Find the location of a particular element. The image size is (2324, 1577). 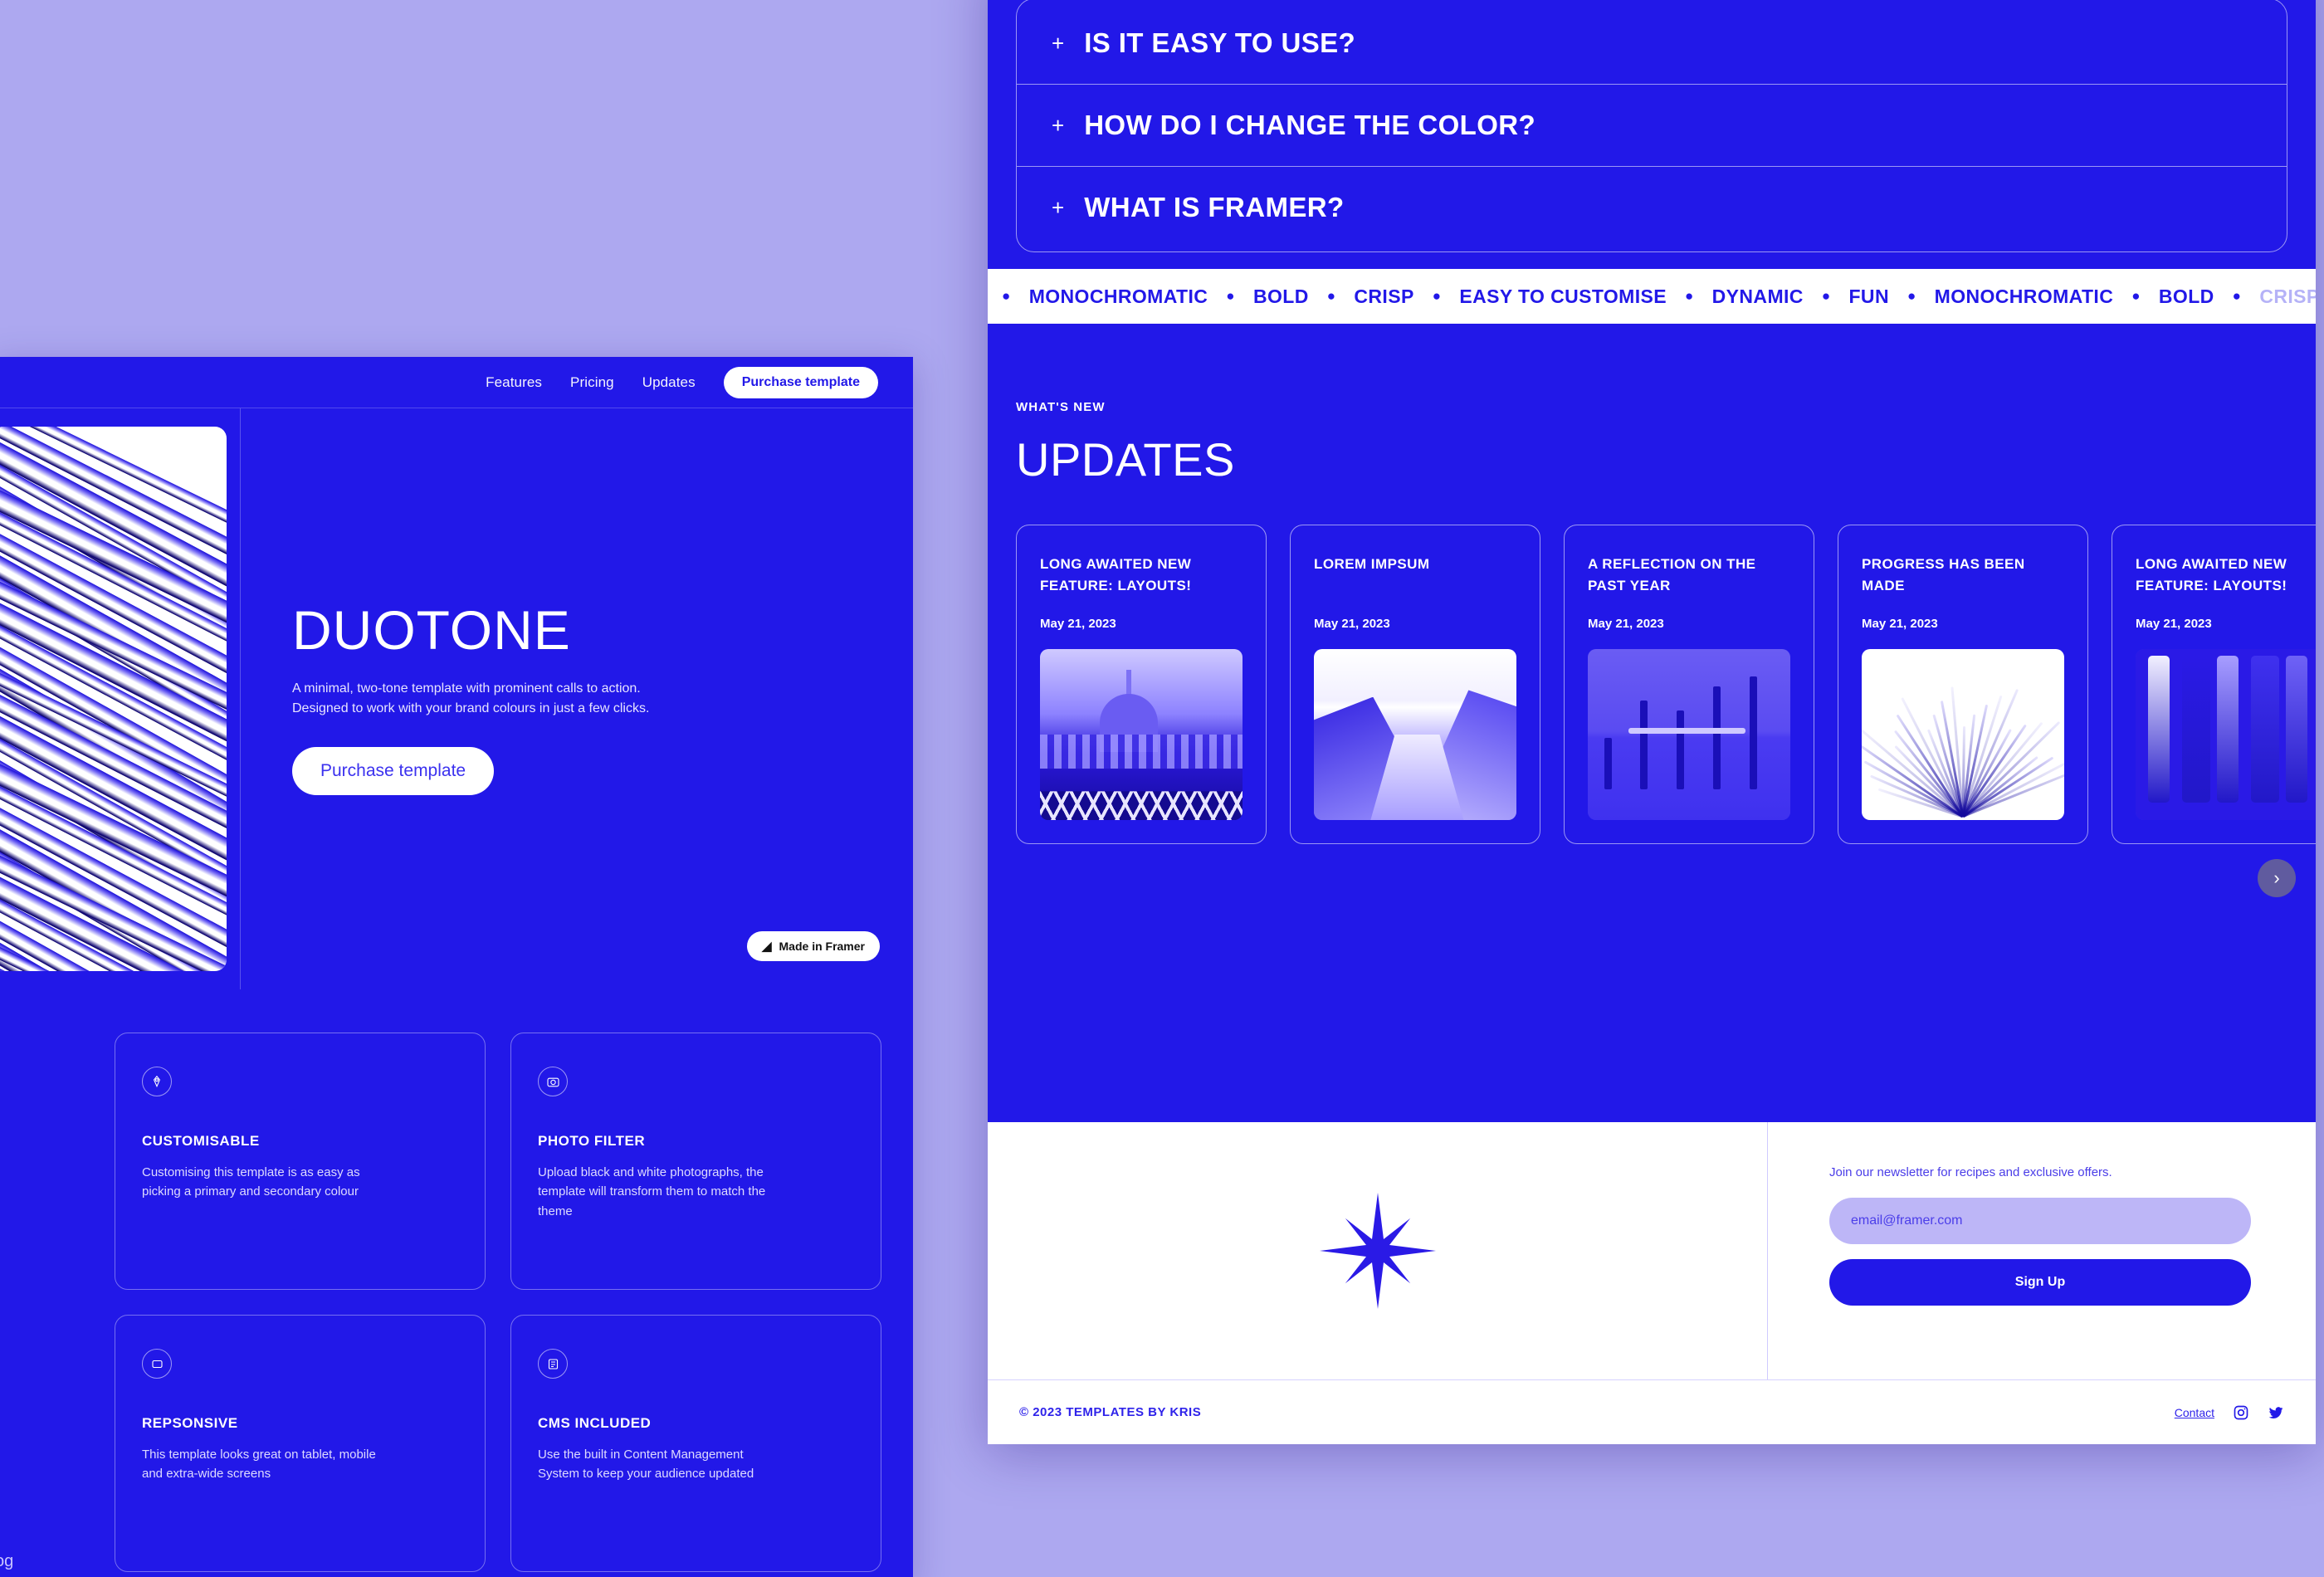

faq-item: + IS IT EASY TO USE? is located at coordinates (1652, 43).